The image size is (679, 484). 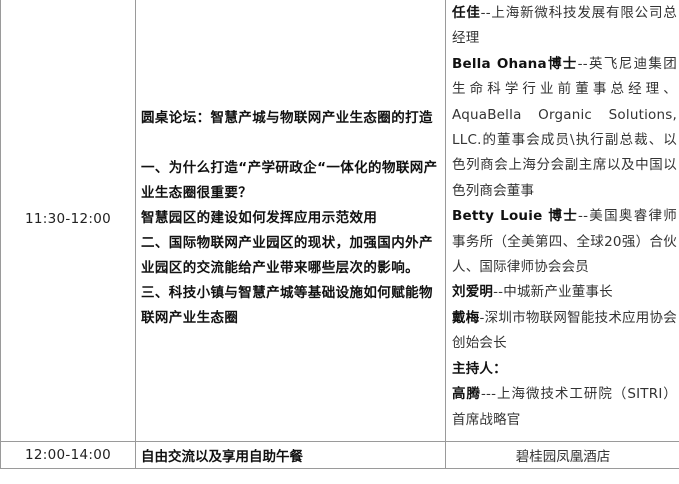 I want to click on agenda-row-lunch: 12:00-14:00 自由交流以及享用自助午餐 碧桂园凤凰酒店, so click(x=339, y=454).